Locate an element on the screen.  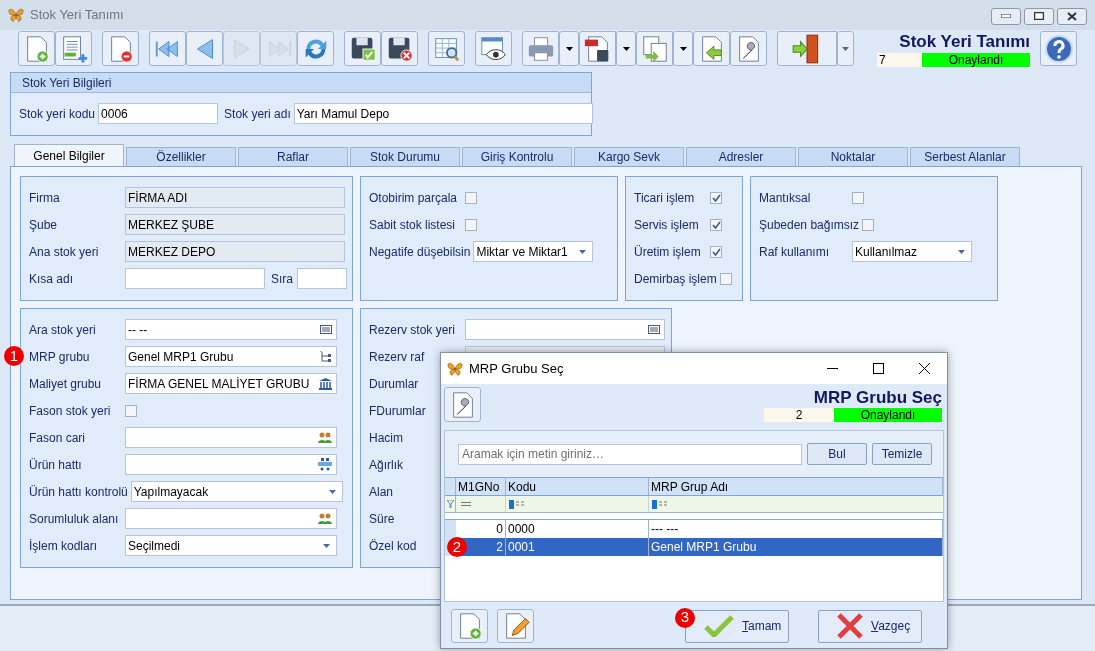
grid-row: 2 2 0001 Genel MRP1 Grubu is located at coordinates (694, 547).